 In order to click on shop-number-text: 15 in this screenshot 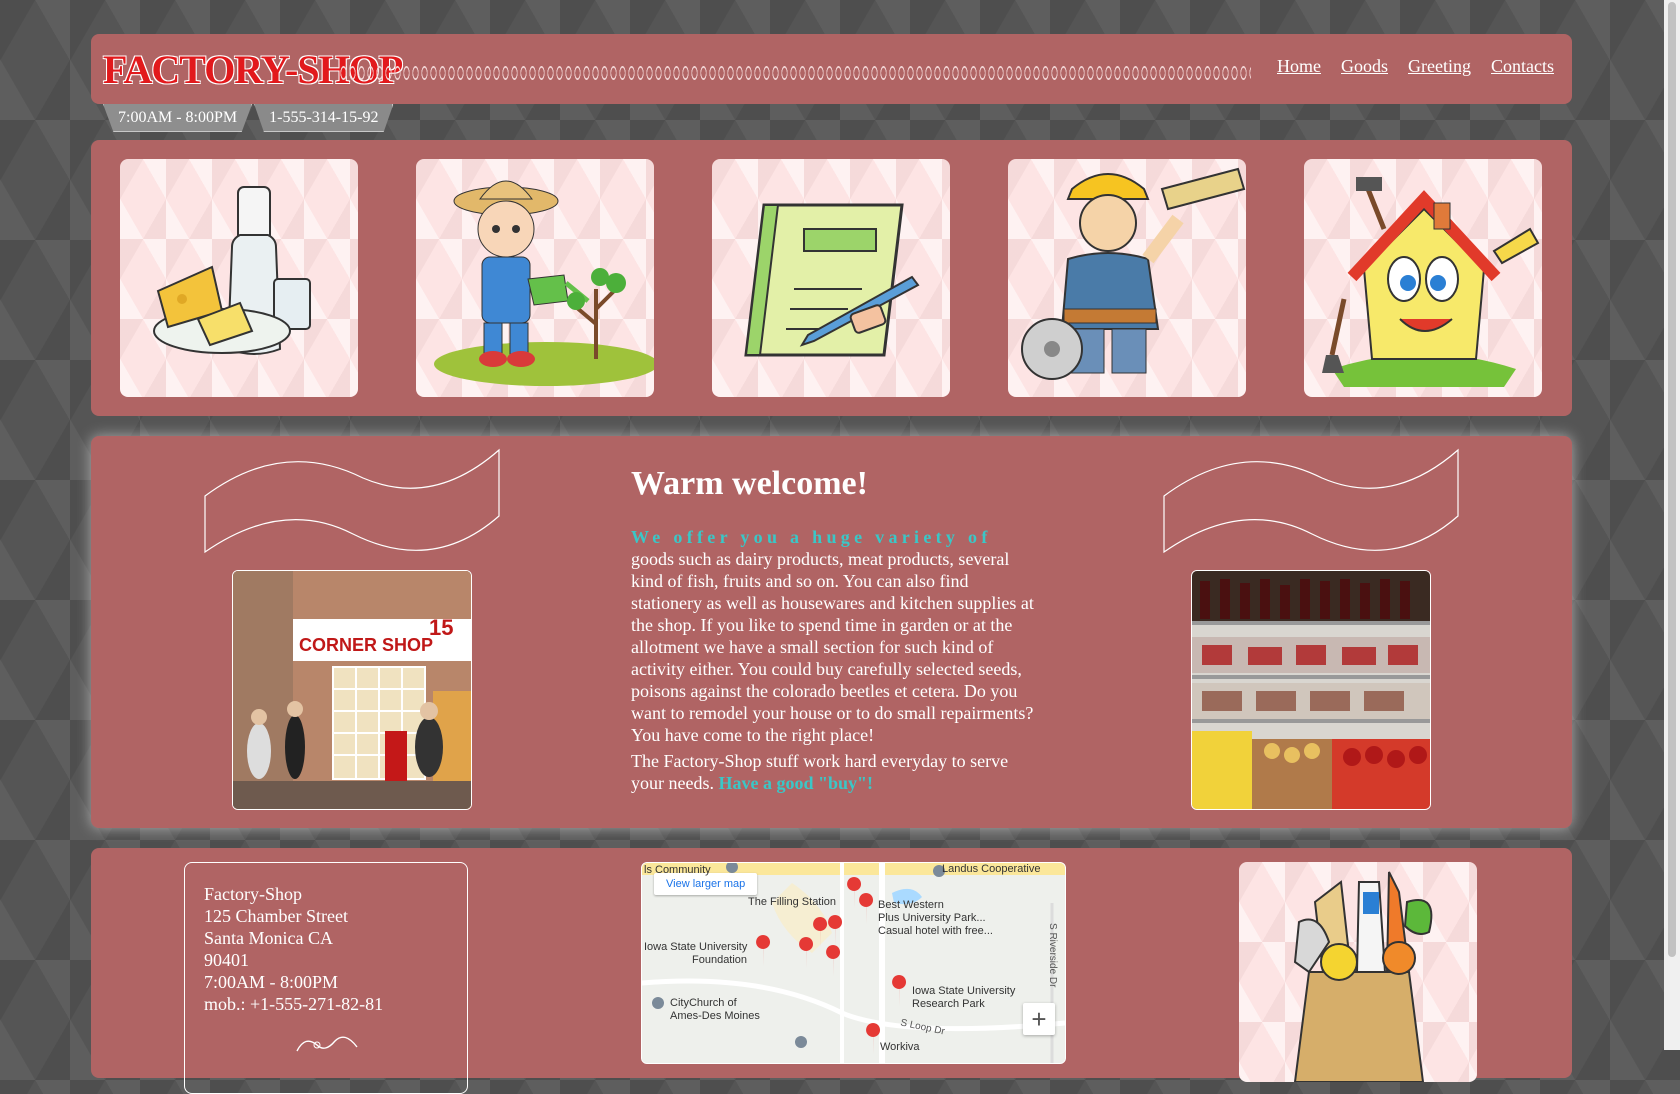, I will do `click(441, 627)`.